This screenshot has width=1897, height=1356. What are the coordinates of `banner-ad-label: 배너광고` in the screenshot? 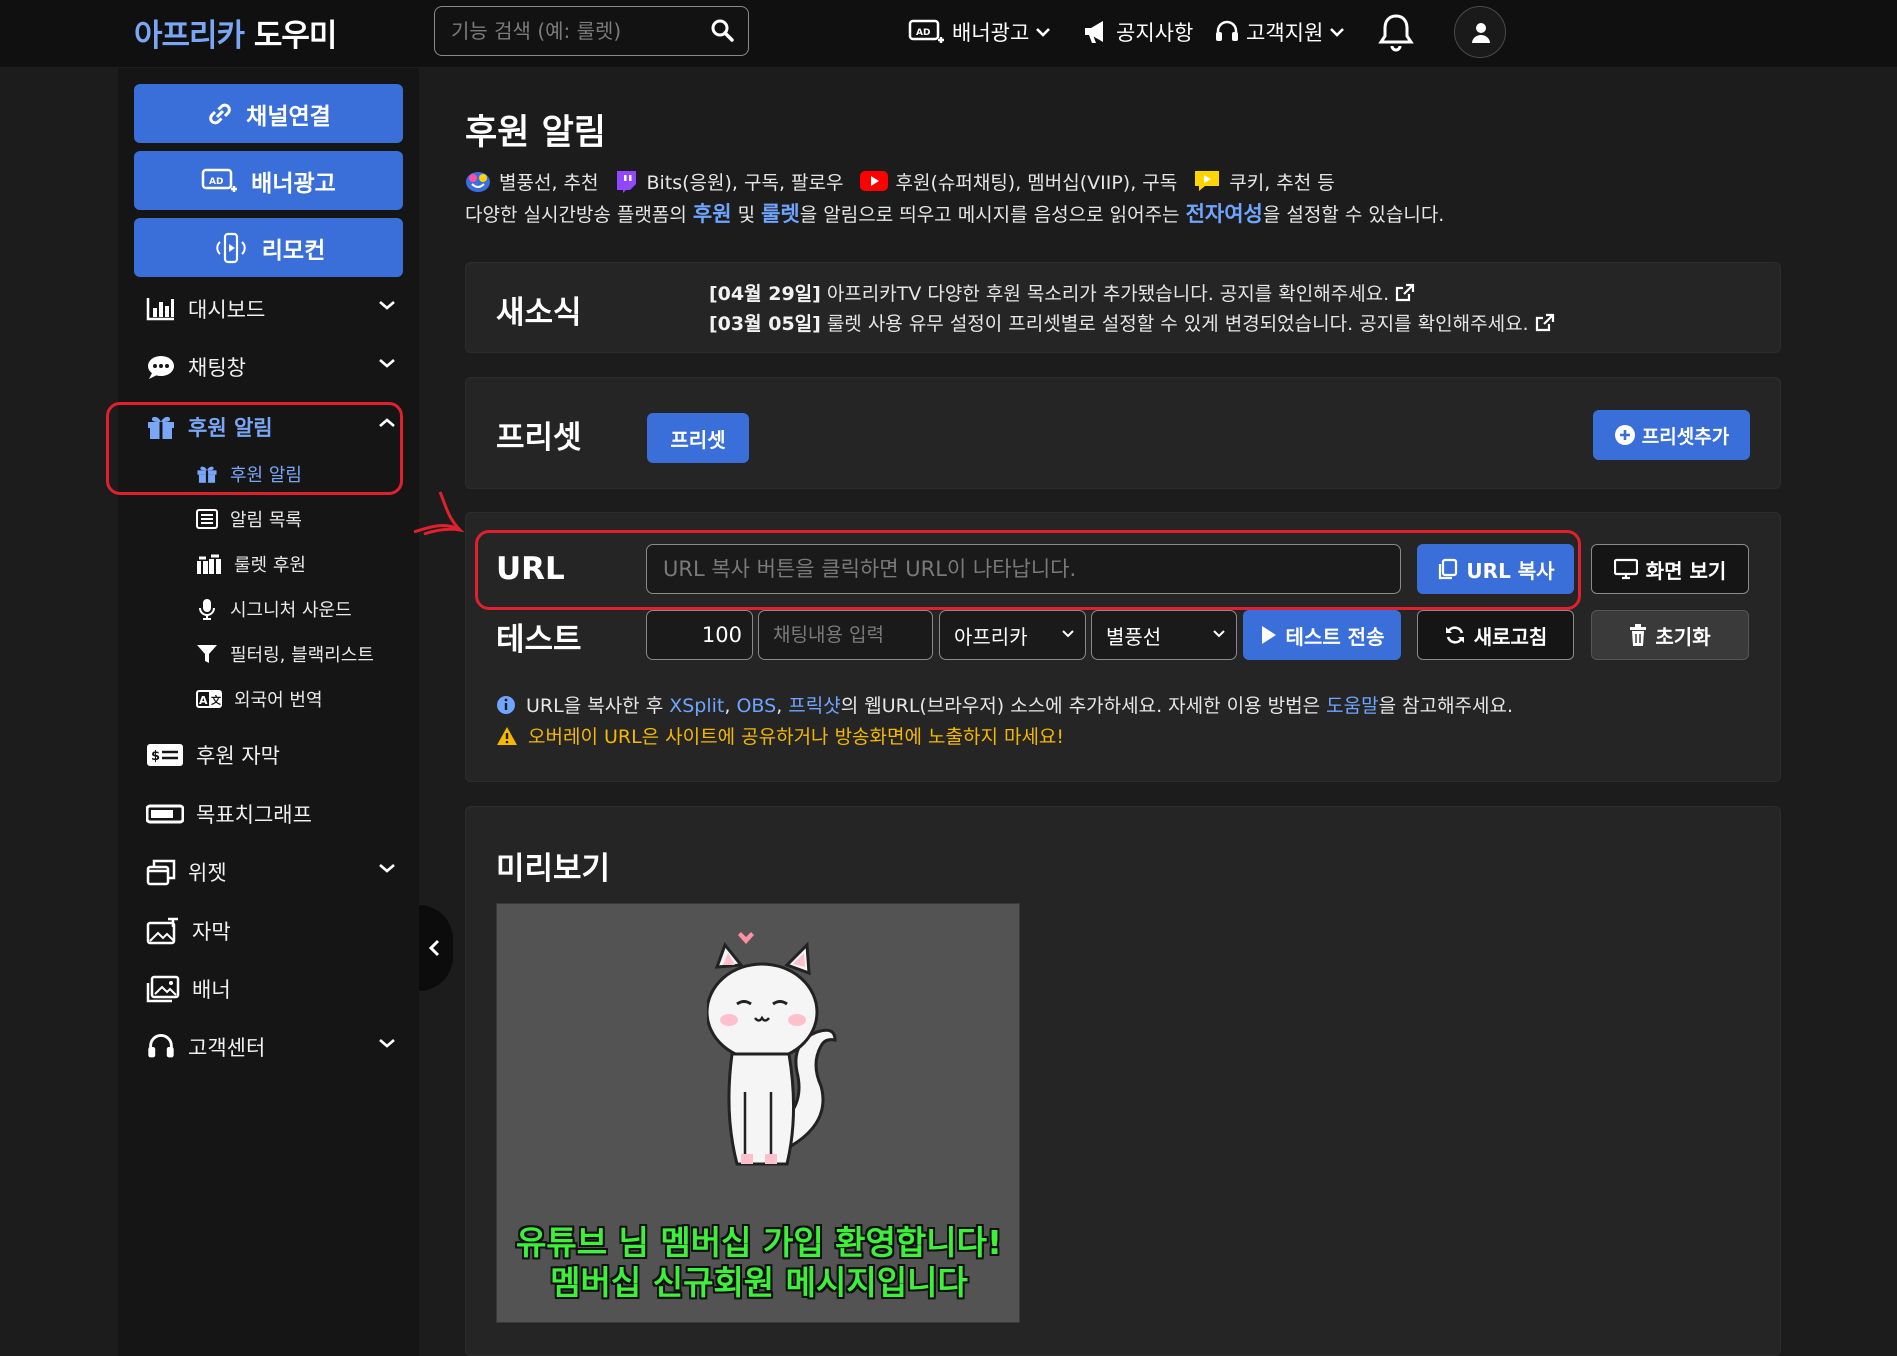 It's located at (293, 183).